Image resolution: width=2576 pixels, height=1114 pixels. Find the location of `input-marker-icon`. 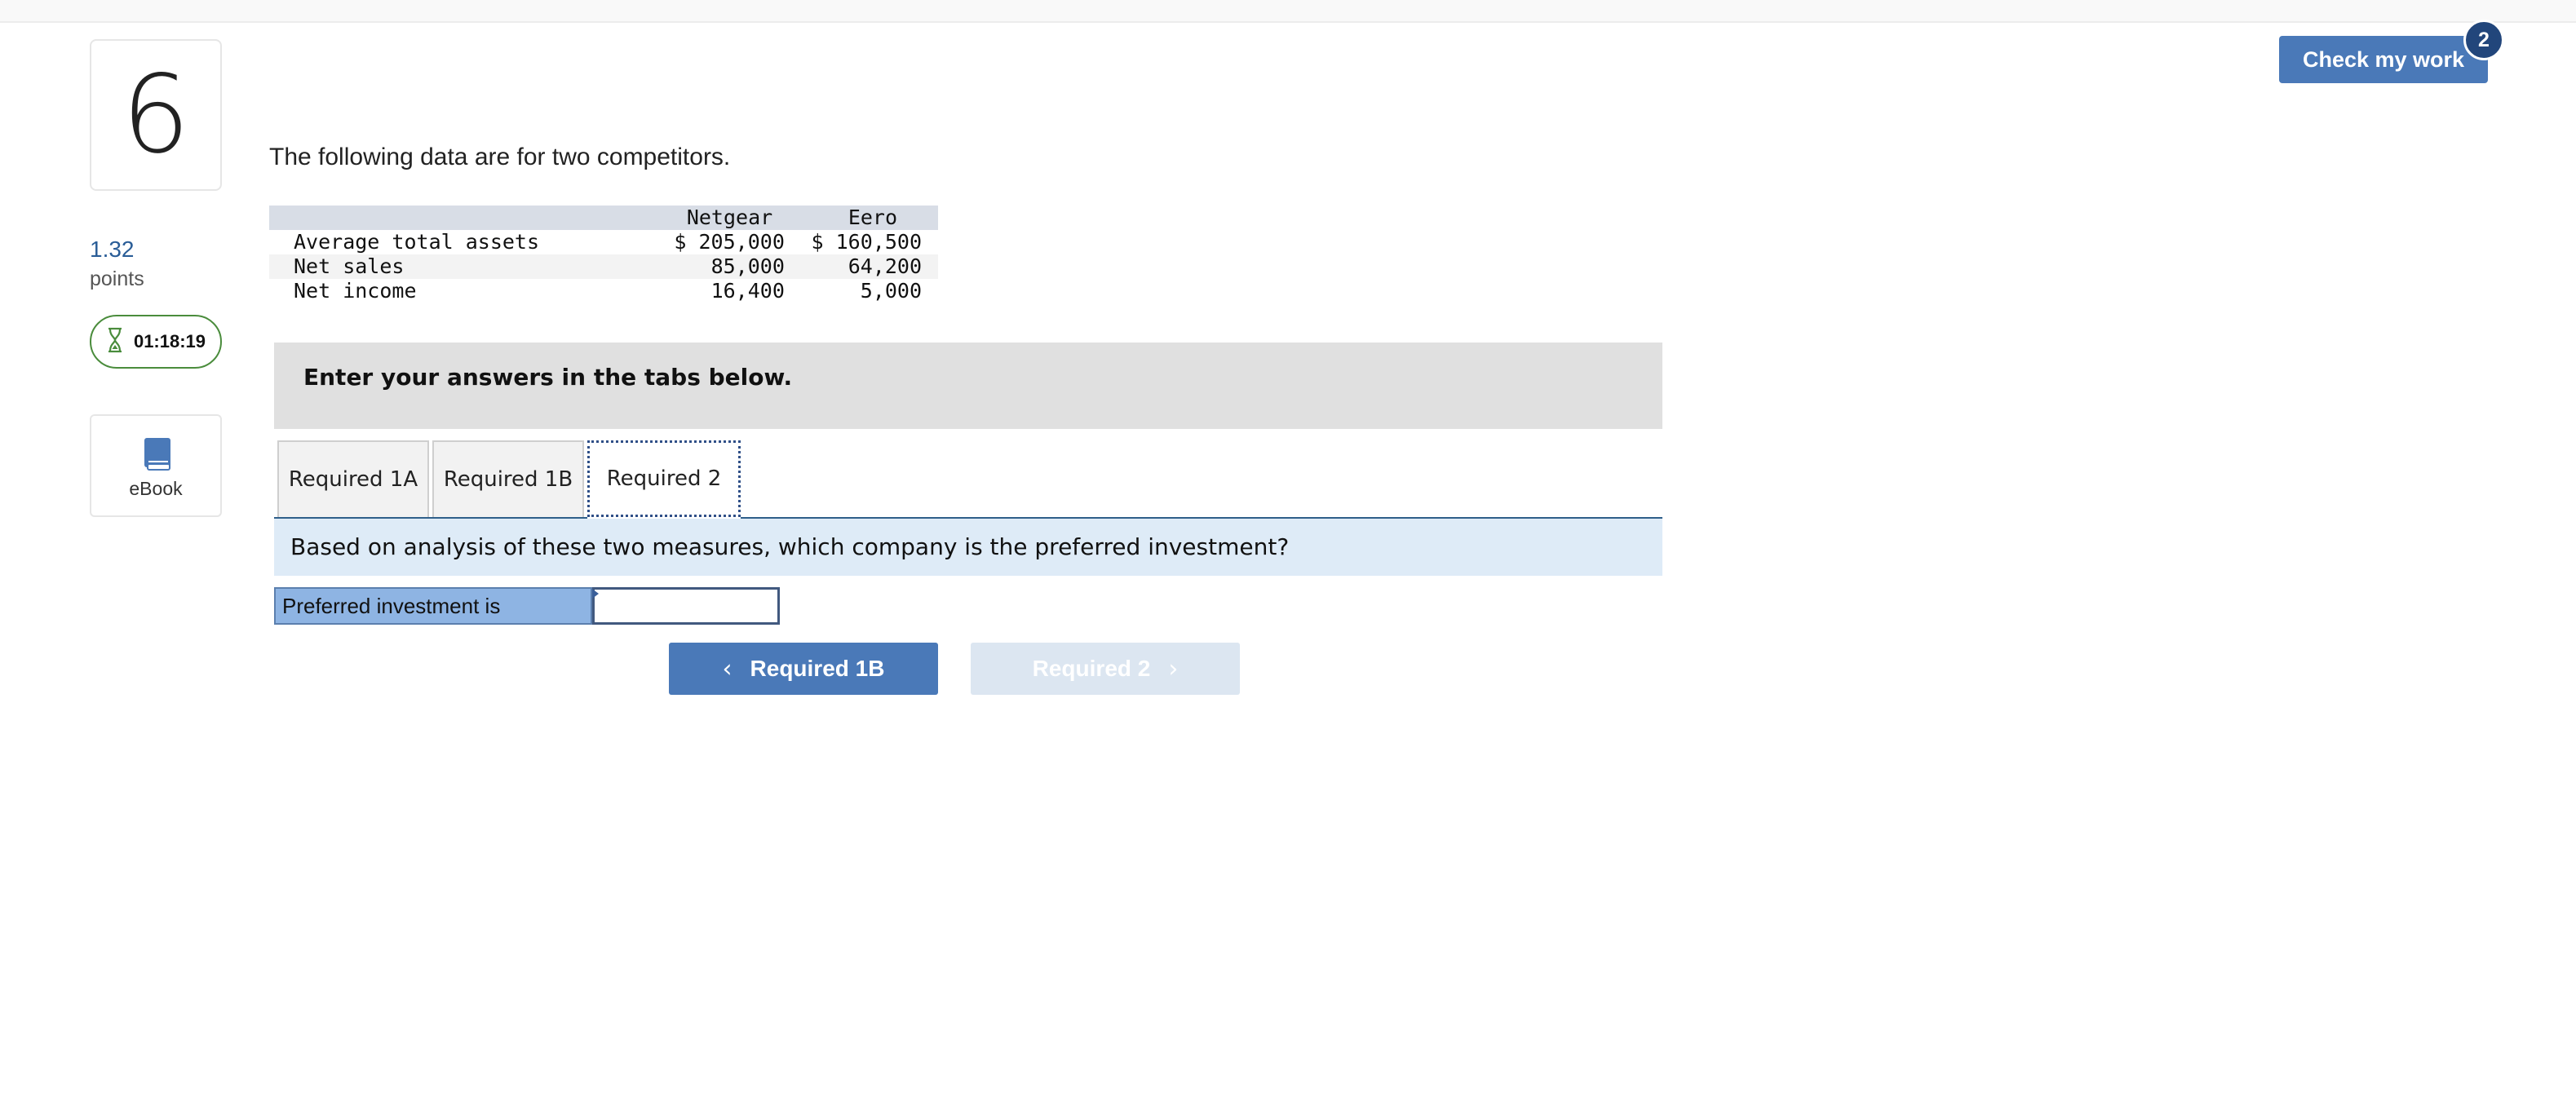

input-marker-icon is located at coordinates (595, 594).